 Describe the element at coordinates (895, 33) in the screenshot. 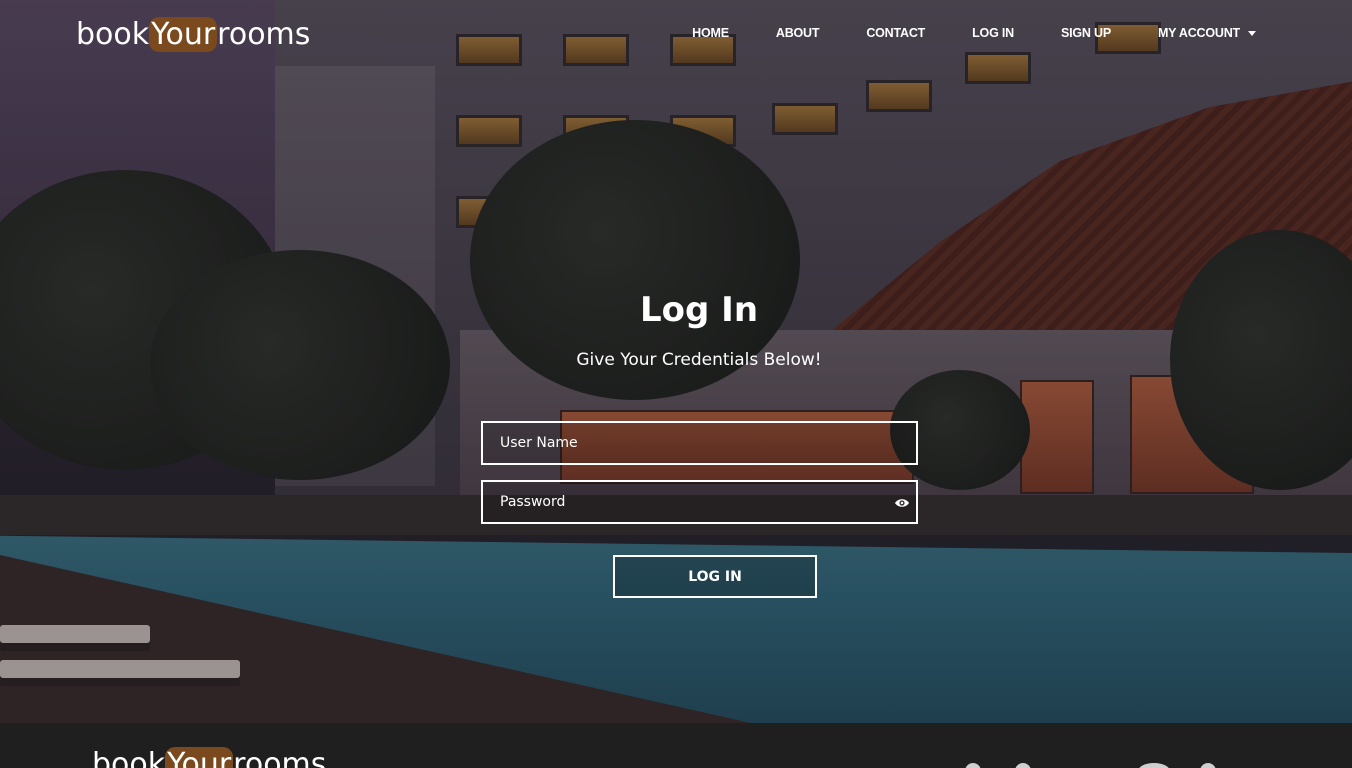

I see `nav-contact: CONTACT` at that location.